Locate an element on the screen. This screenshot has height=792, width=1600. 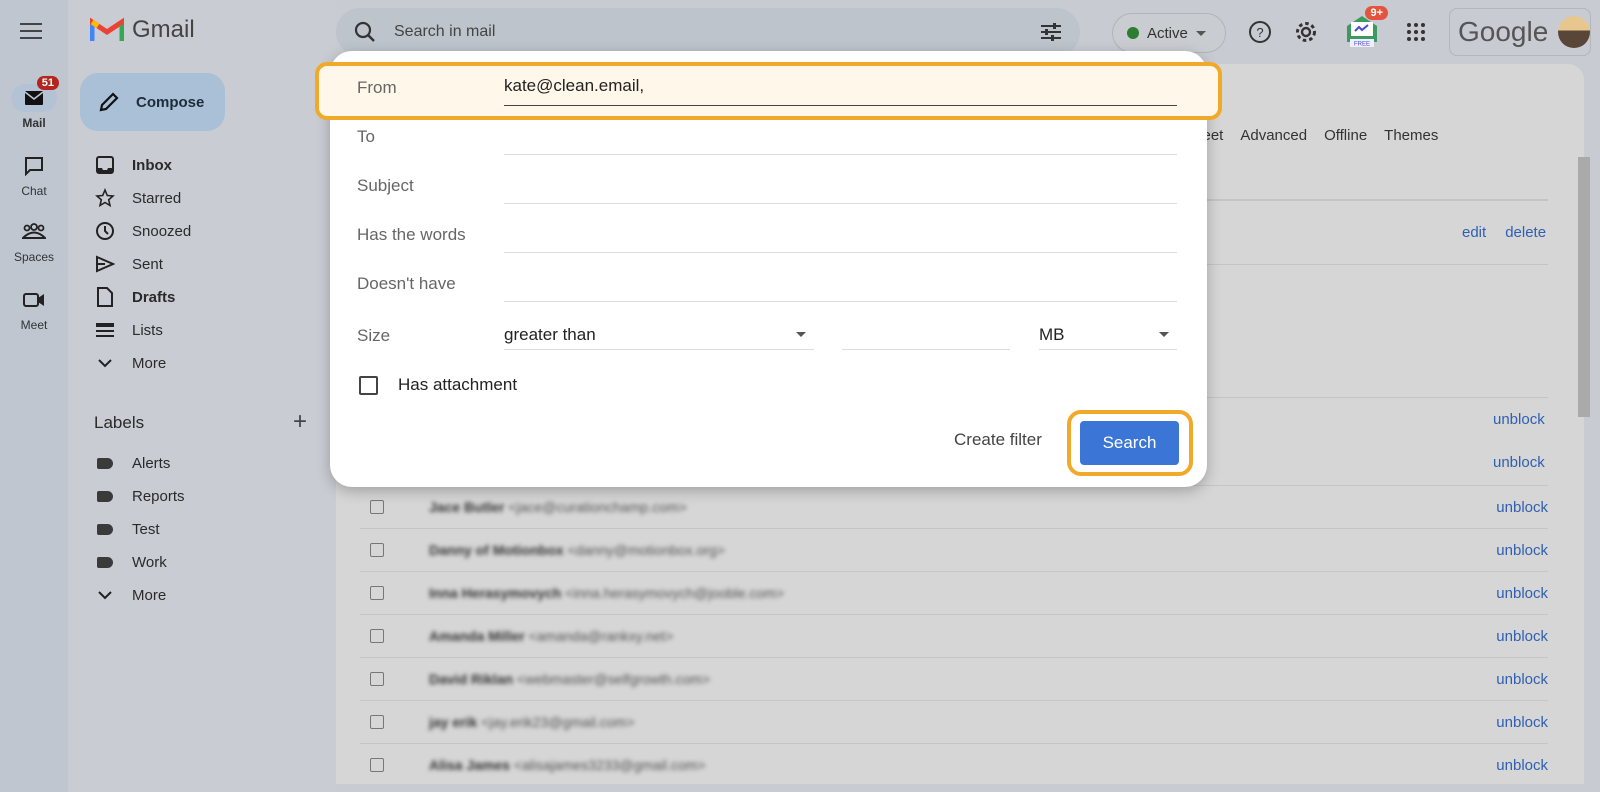
size-value-input is located at coordinates (926, 335).